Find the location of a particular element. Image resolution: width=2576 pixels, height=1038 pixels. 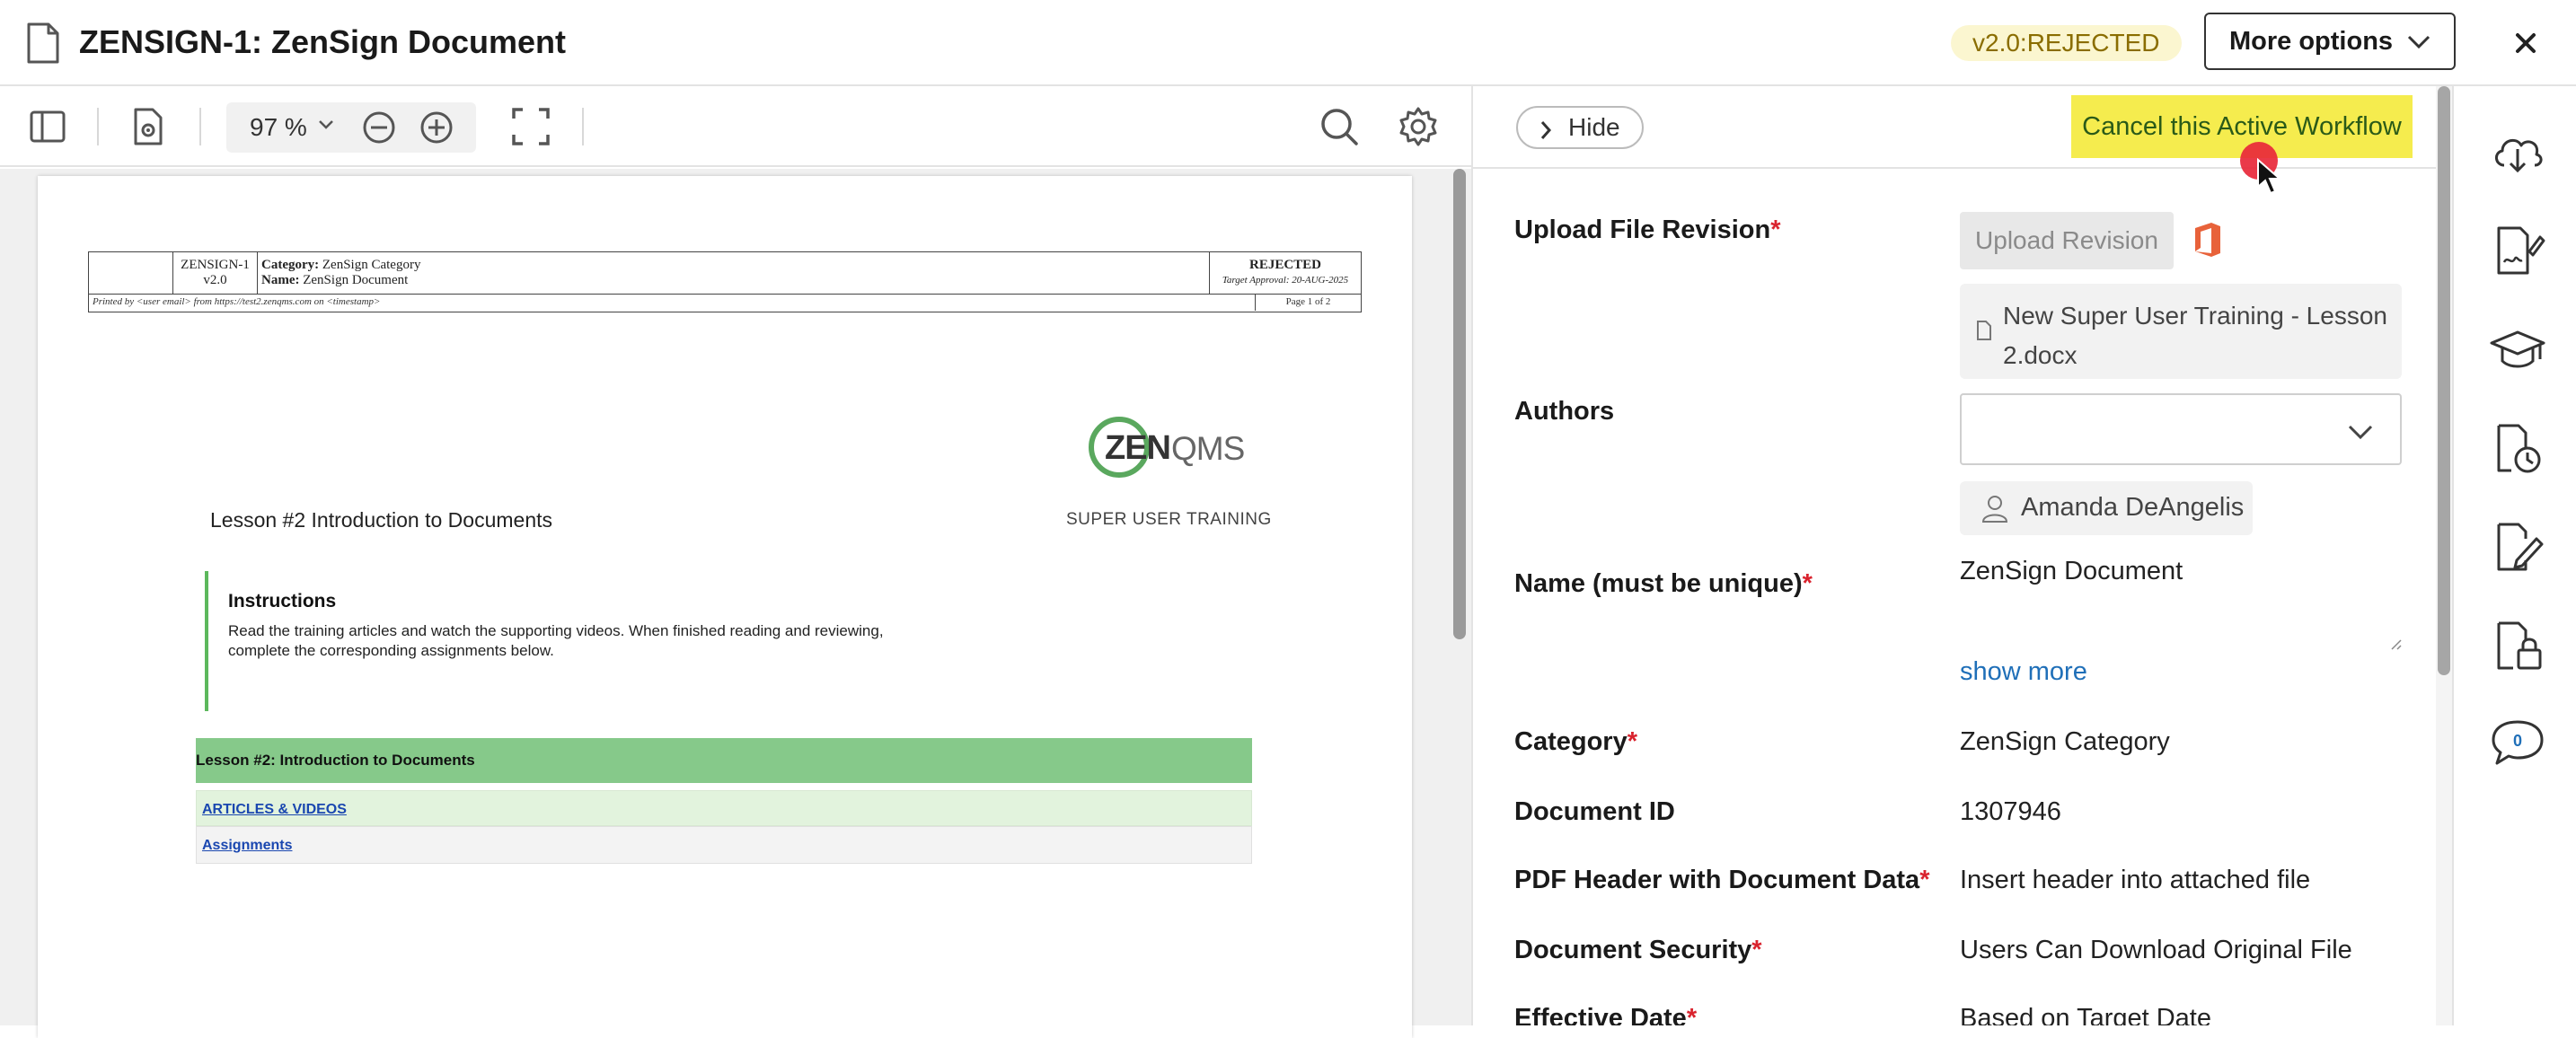

author-chip: Amanda DeAngelis is located at coordinates (2106, 508).